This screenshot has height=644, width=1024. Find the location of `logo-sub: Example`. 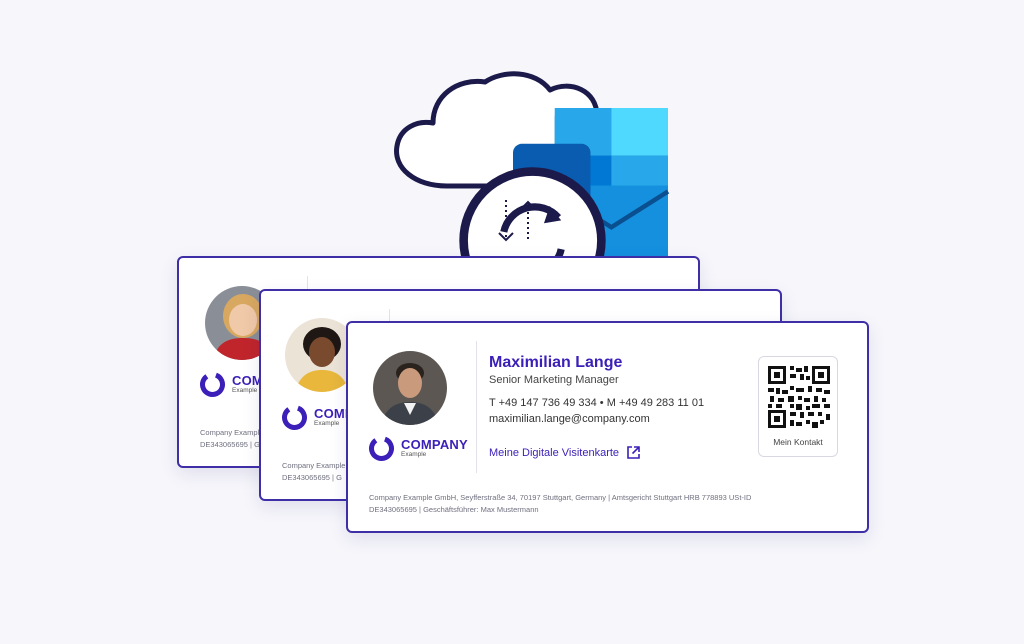

logo-sub: Example is located at coordinates (414, 455).